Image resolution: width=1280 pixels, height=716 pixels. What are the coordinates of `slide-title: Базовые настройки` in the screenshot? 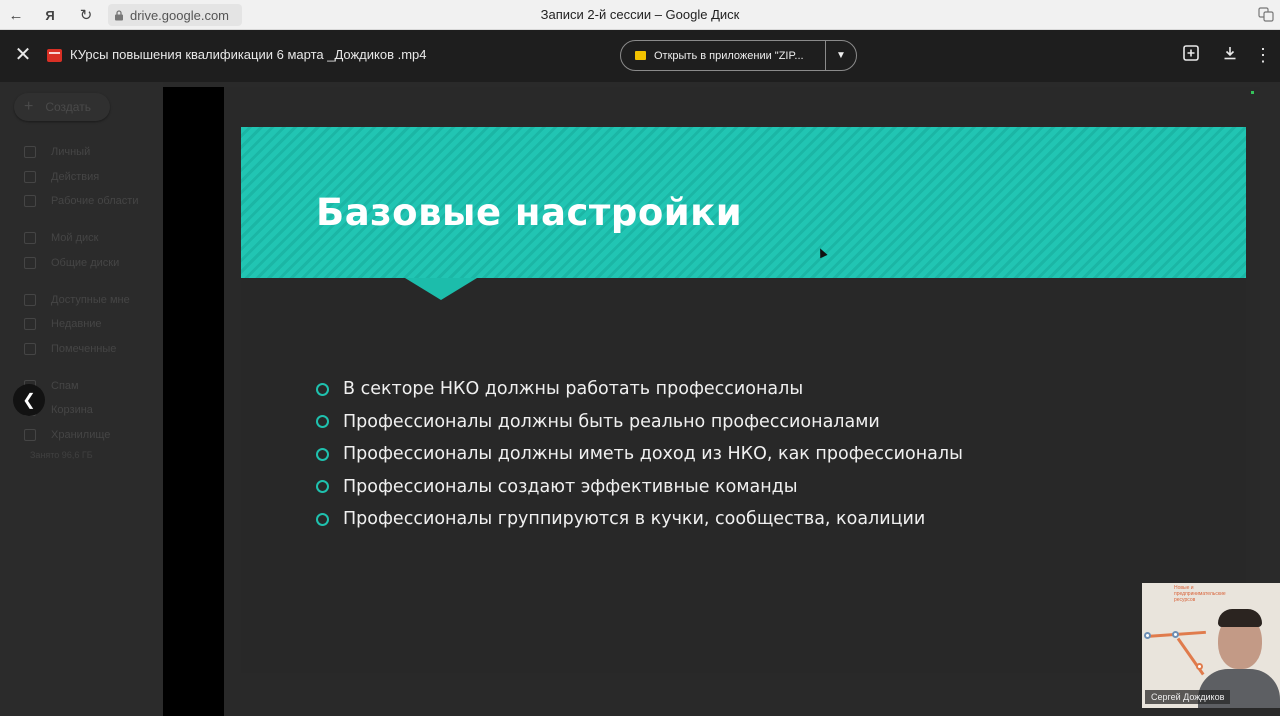 It's located at (529, 212).